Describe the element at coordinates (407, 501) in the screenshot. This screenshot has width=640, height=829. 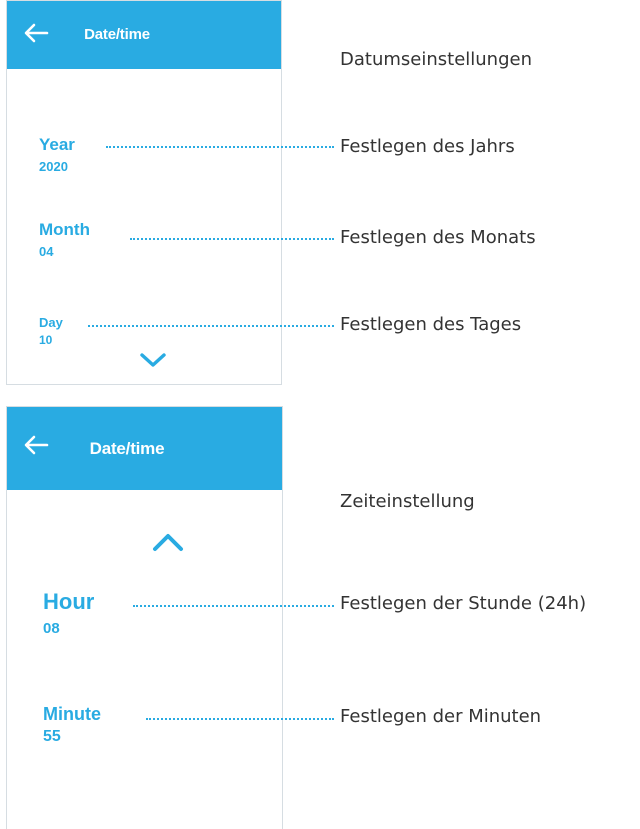
I see `time-section-caption: Zeiteinstellung` at that location.